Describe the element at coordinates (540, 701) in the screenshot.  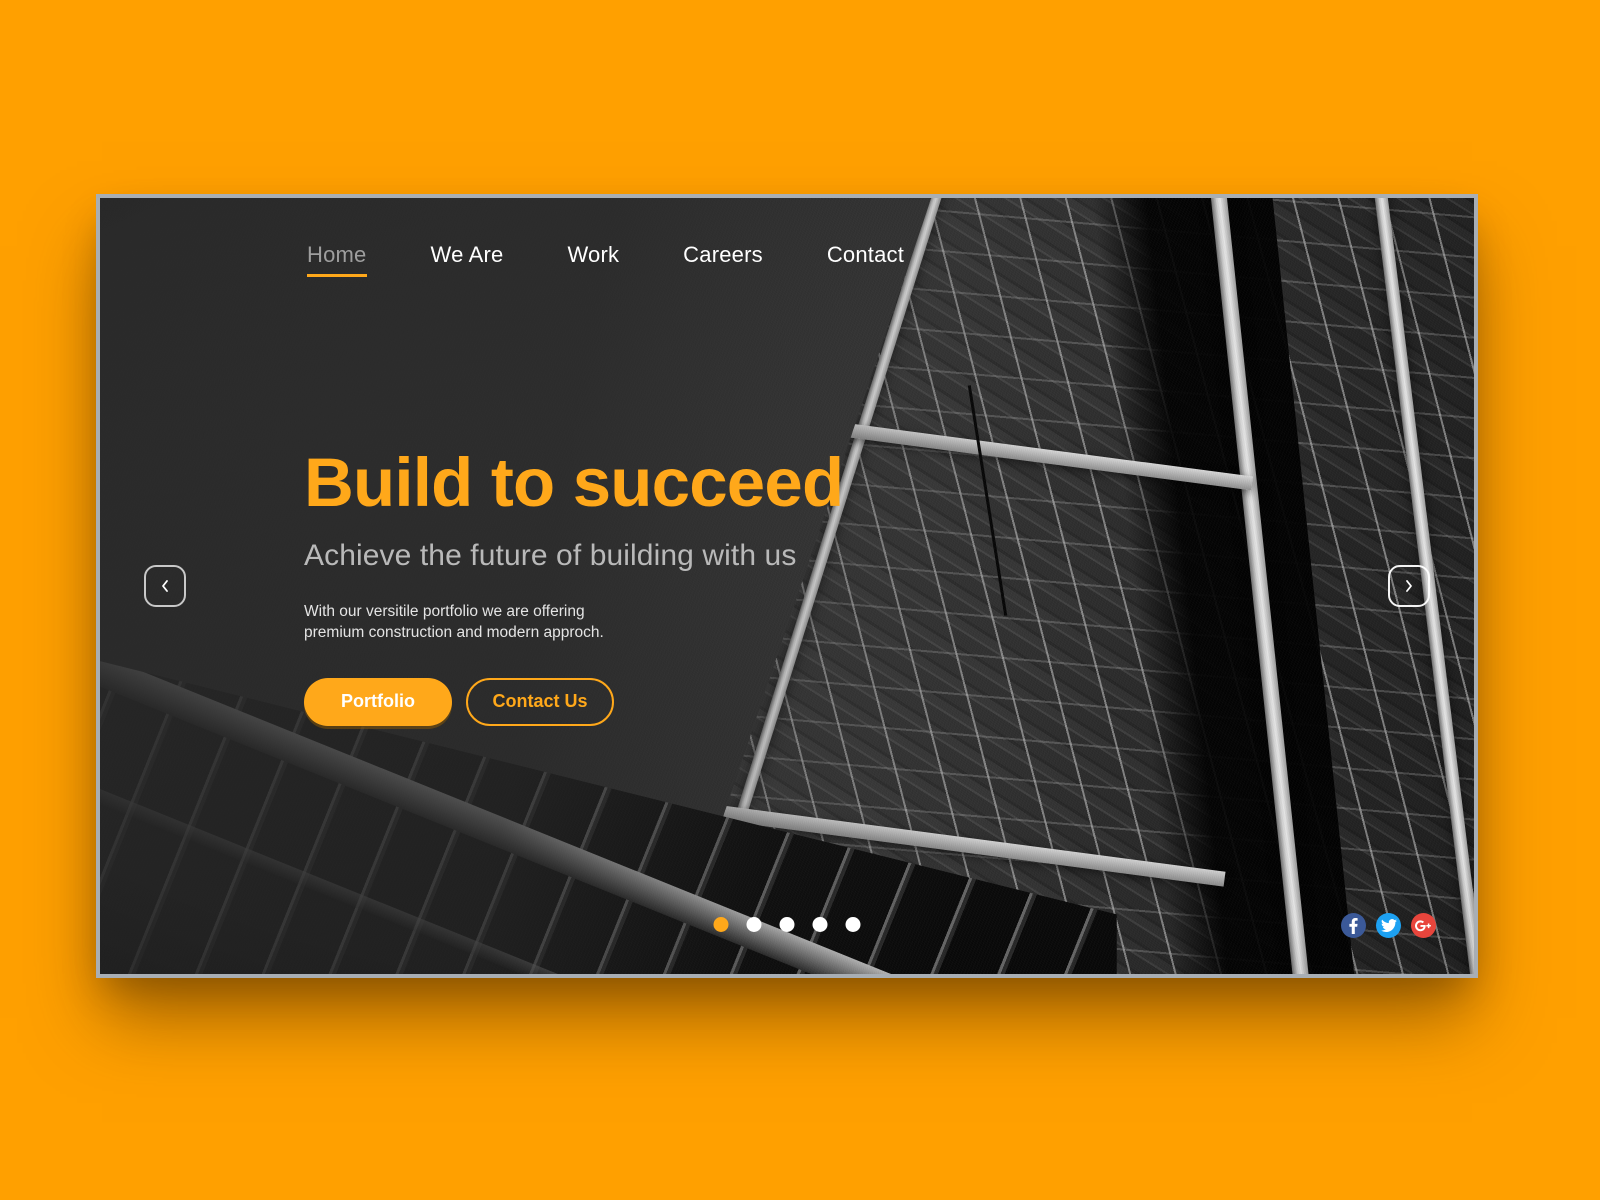
I see `contact-us-button: Contact Us` at that location.